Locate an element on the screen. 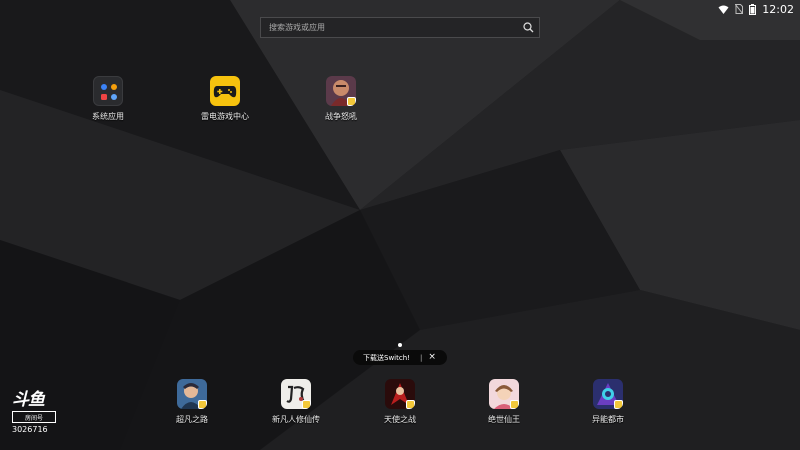  app-folder-icon is located at coordinates (108, 91).